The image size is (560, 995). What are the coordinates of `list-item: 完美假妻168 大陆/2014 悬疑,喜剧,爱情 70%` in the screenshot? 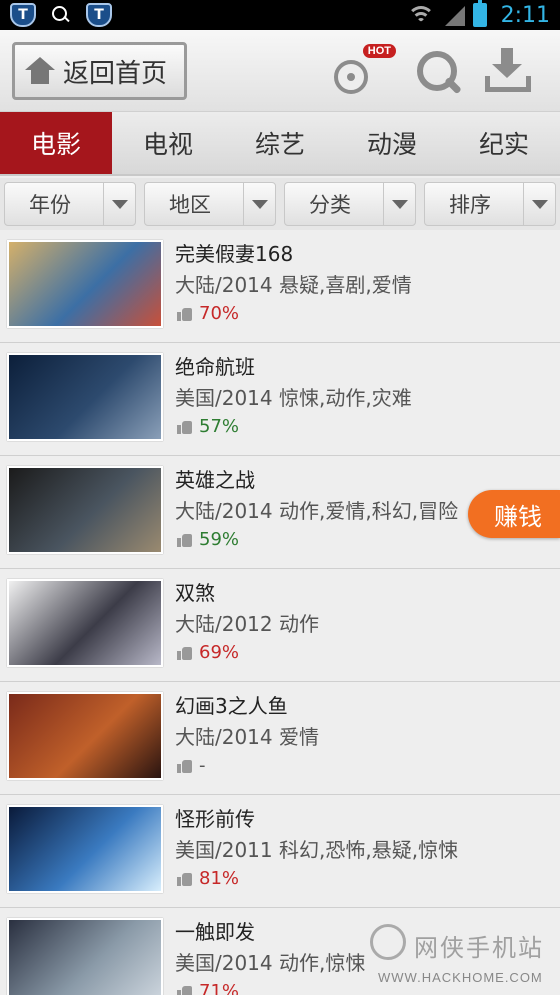 It's located at (280, 286).